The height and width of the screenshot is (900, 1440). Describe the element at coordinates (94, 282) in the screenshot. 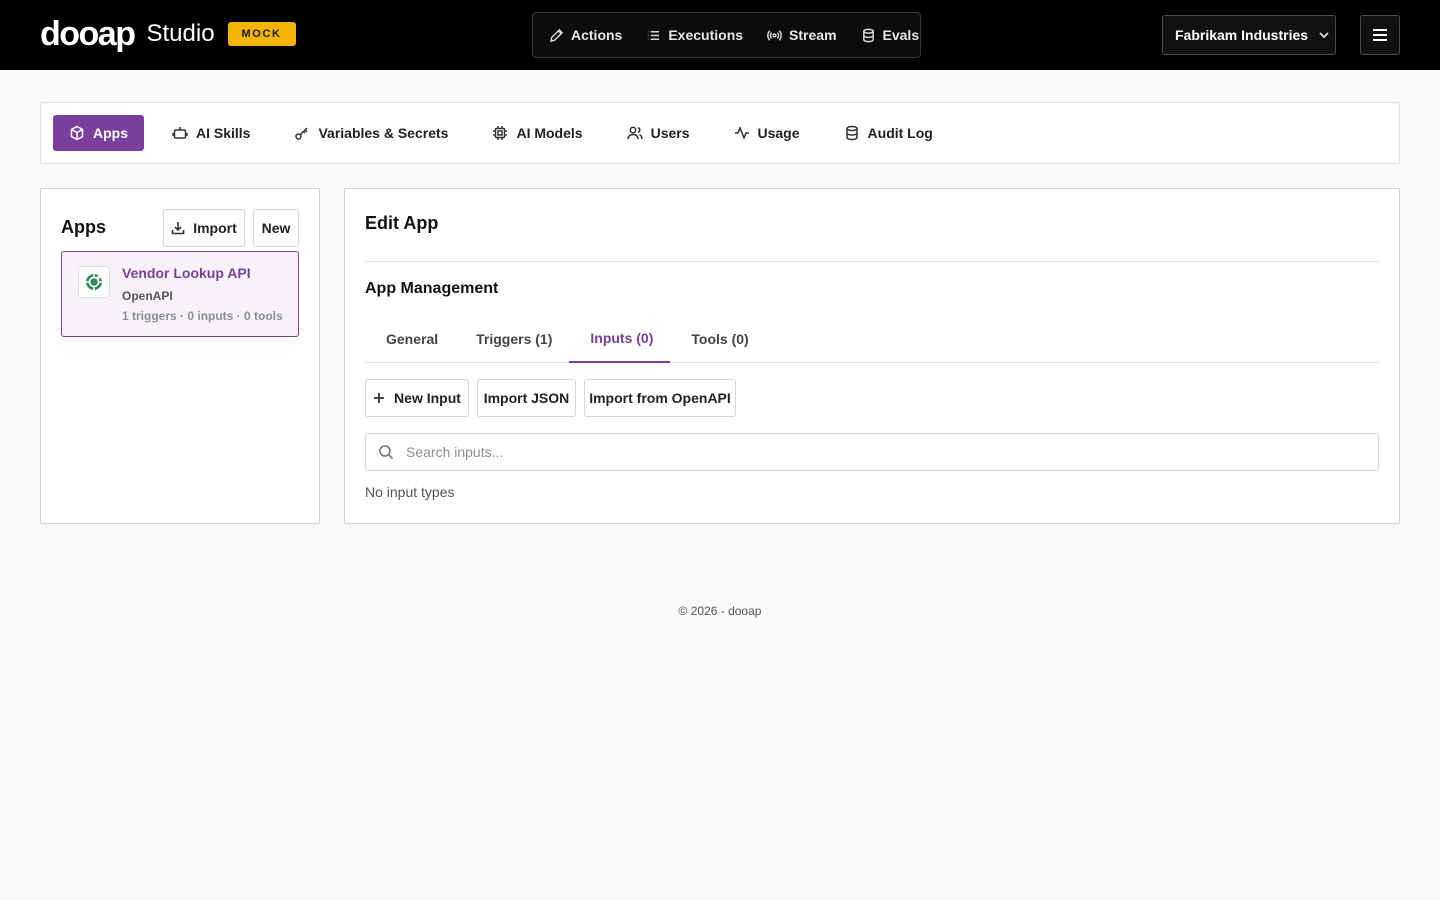

I see `openapi-logo-icon` at that location.